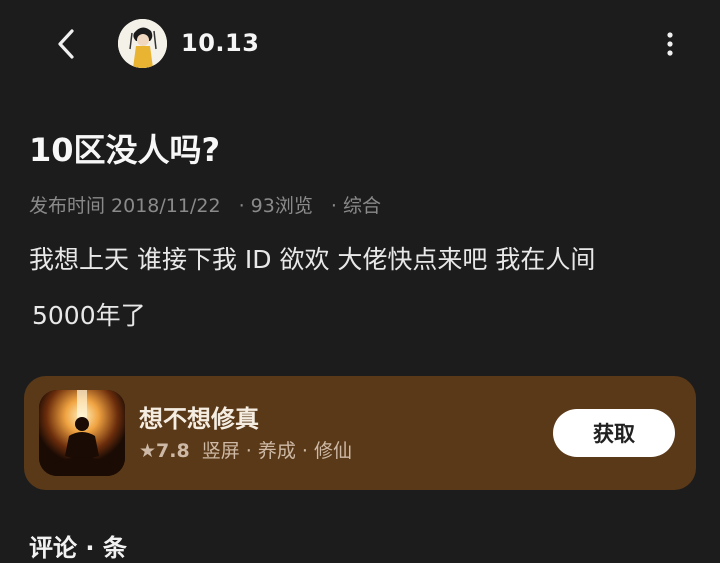  What do you see at coordinates (148, 451) in the screenshot?
I see `star-icon: ★` at bounding box center [148, 451].